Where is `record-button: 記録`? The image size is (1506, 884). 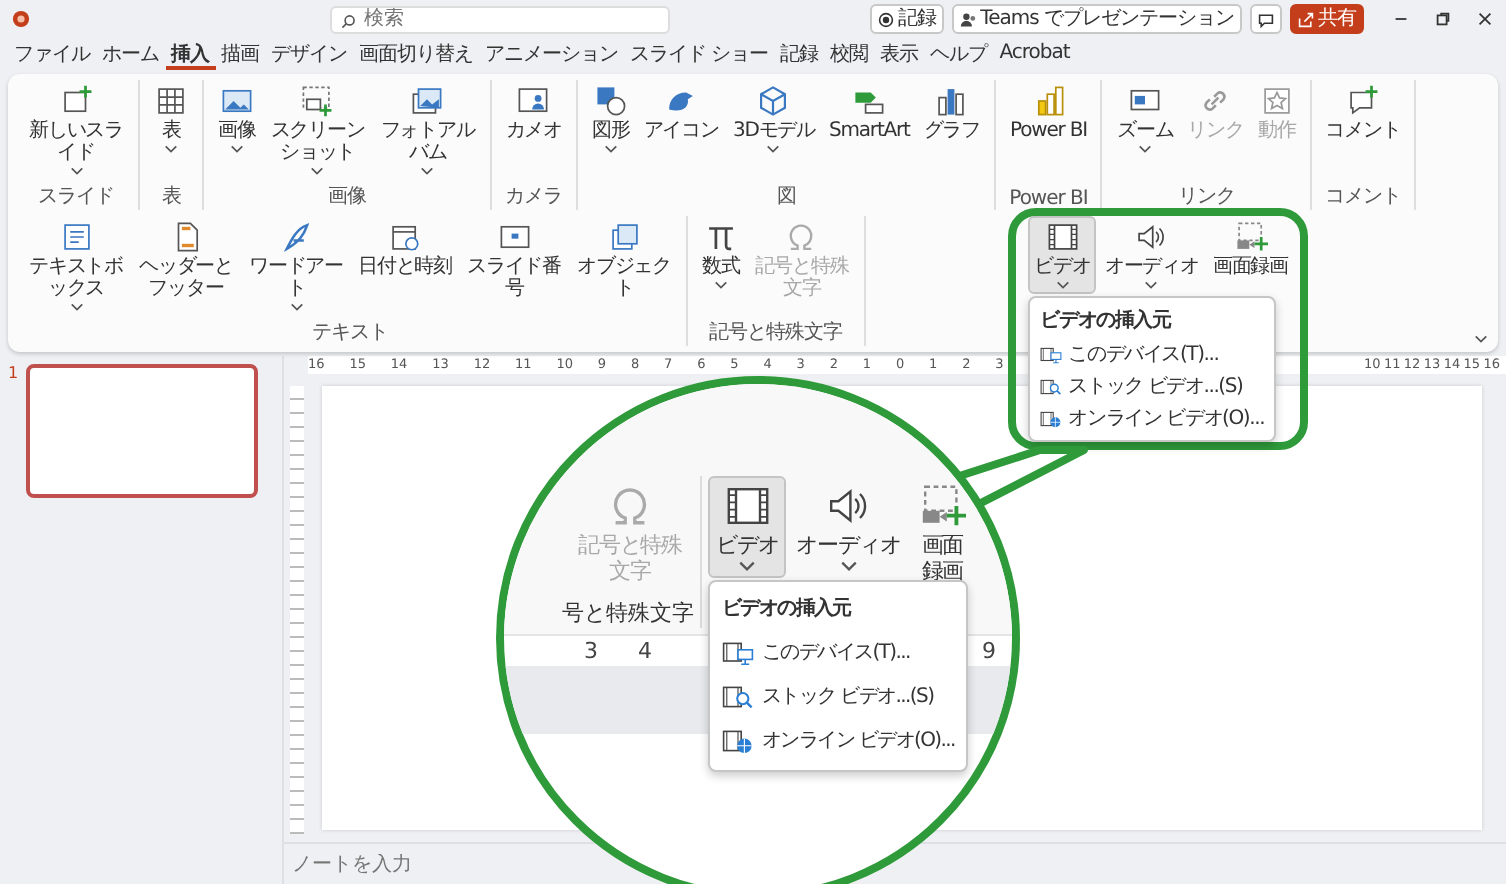 record-button: 記録 is located at coordinates (907, 19).